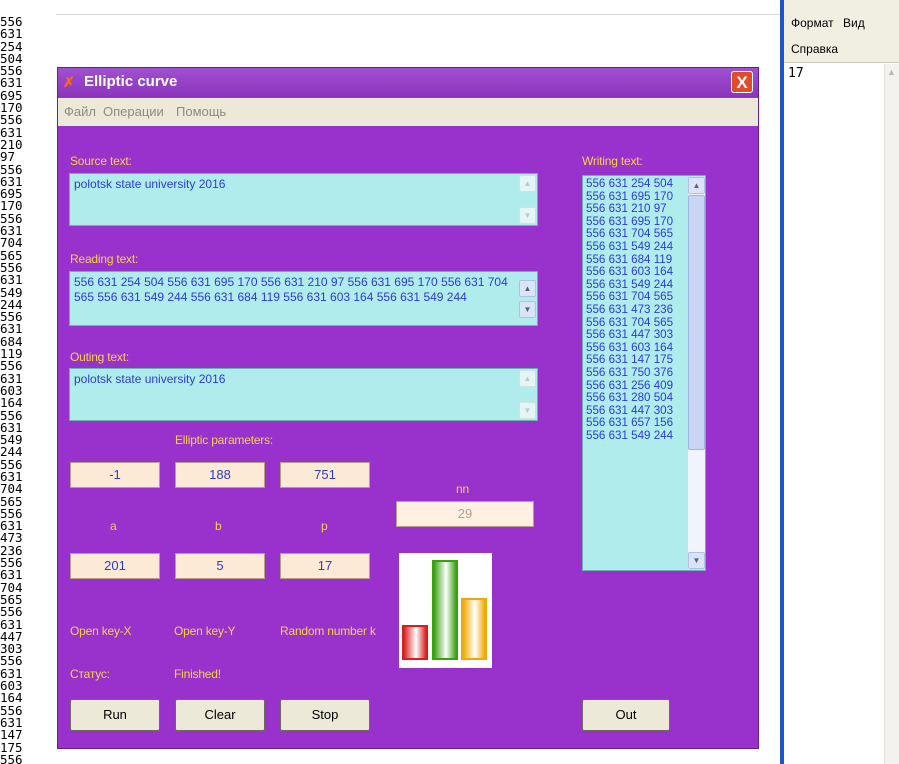 The height and width of the screenshot is (764, 899). What do you see at coordinates (104, 259) in the screenshot?
I see `reading-text-label: Reading text:` at bounding box center [104, 259].